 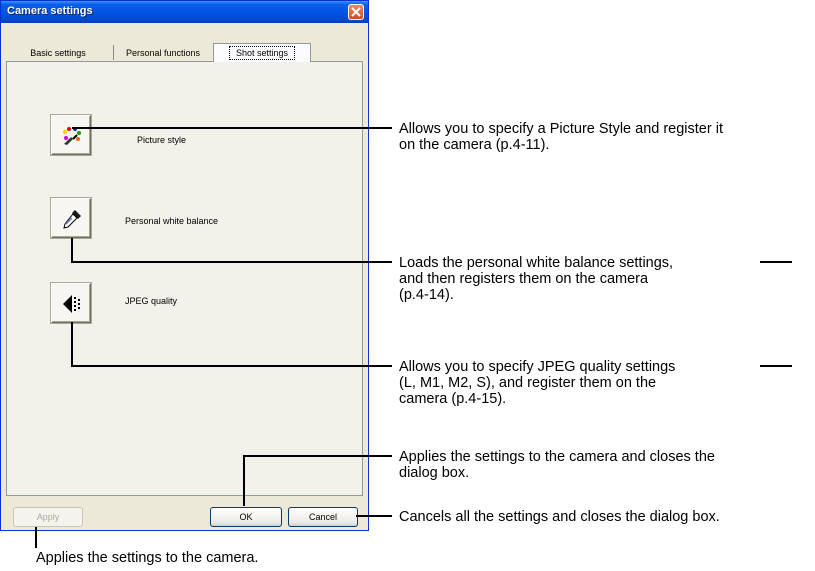 I want to click on jpeg-quality-leader, so click(x=231, y=344).